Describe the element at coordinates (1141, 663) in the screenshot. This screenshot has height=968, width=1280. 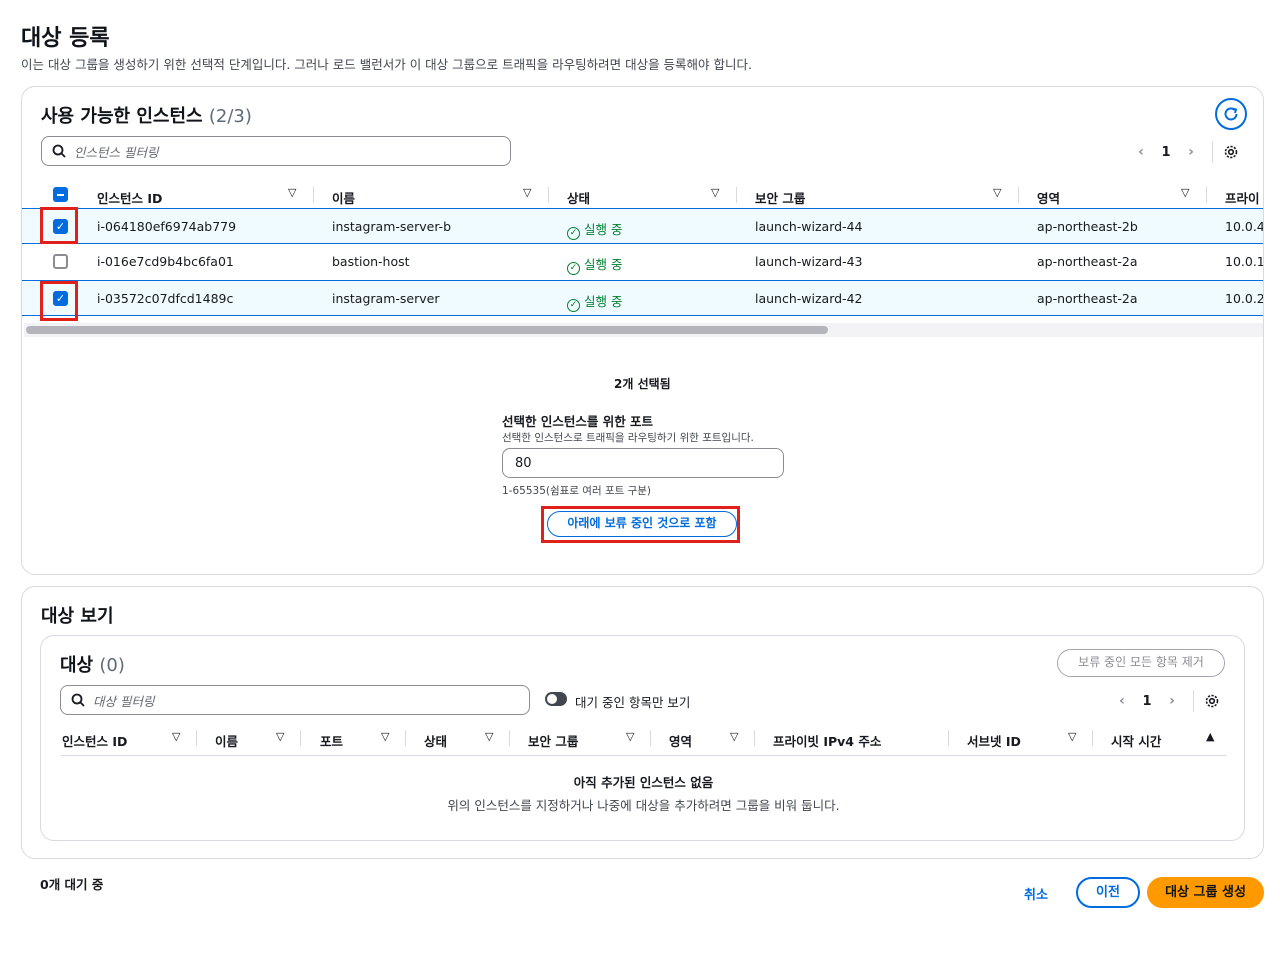
I see `remove-all-pending-button: 보류 중인 모든 항목 제거` at that location.